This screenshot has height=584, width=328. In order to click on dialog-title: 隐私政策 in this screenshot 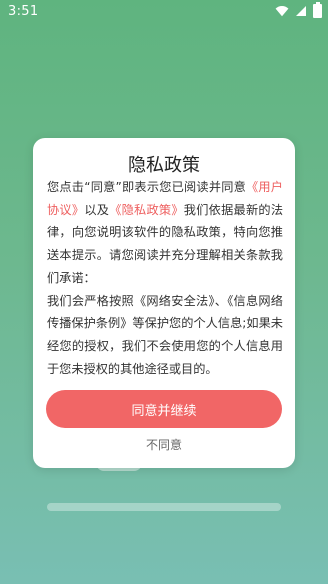, I will do `click(164, 165)`.